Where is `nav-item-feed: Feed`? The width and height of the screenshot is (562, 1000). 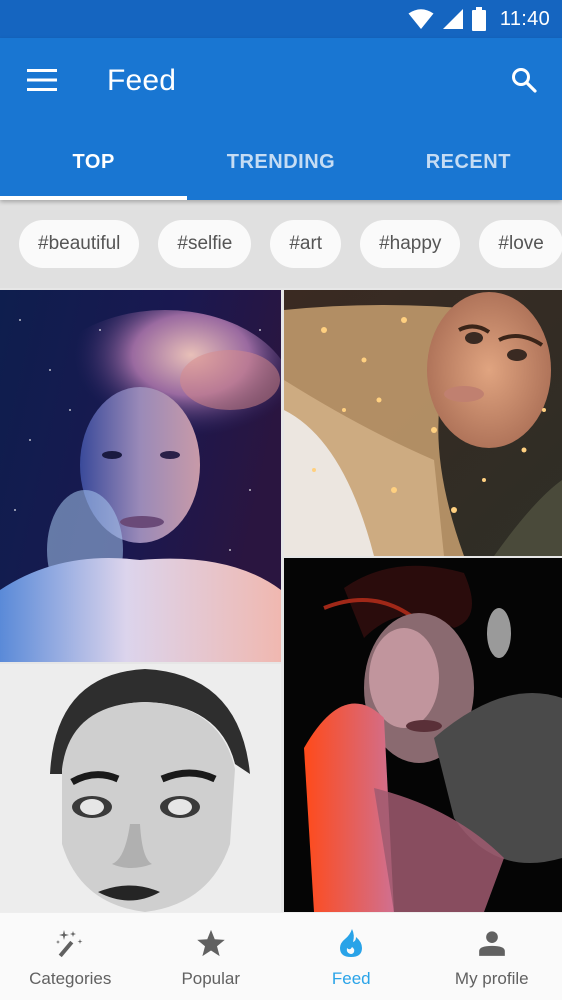 nav-item-feed: Feed is located at coordinates (351, 956).